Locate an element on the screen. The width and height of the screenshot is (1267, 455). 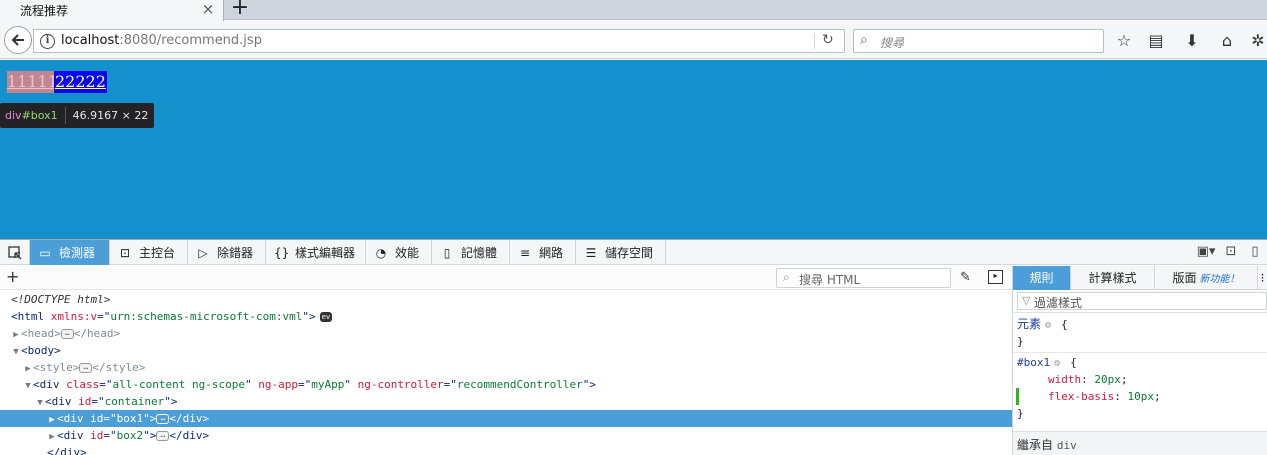
tab-storage: ☰ 儲存空間 is located at coordinates (621, 252).